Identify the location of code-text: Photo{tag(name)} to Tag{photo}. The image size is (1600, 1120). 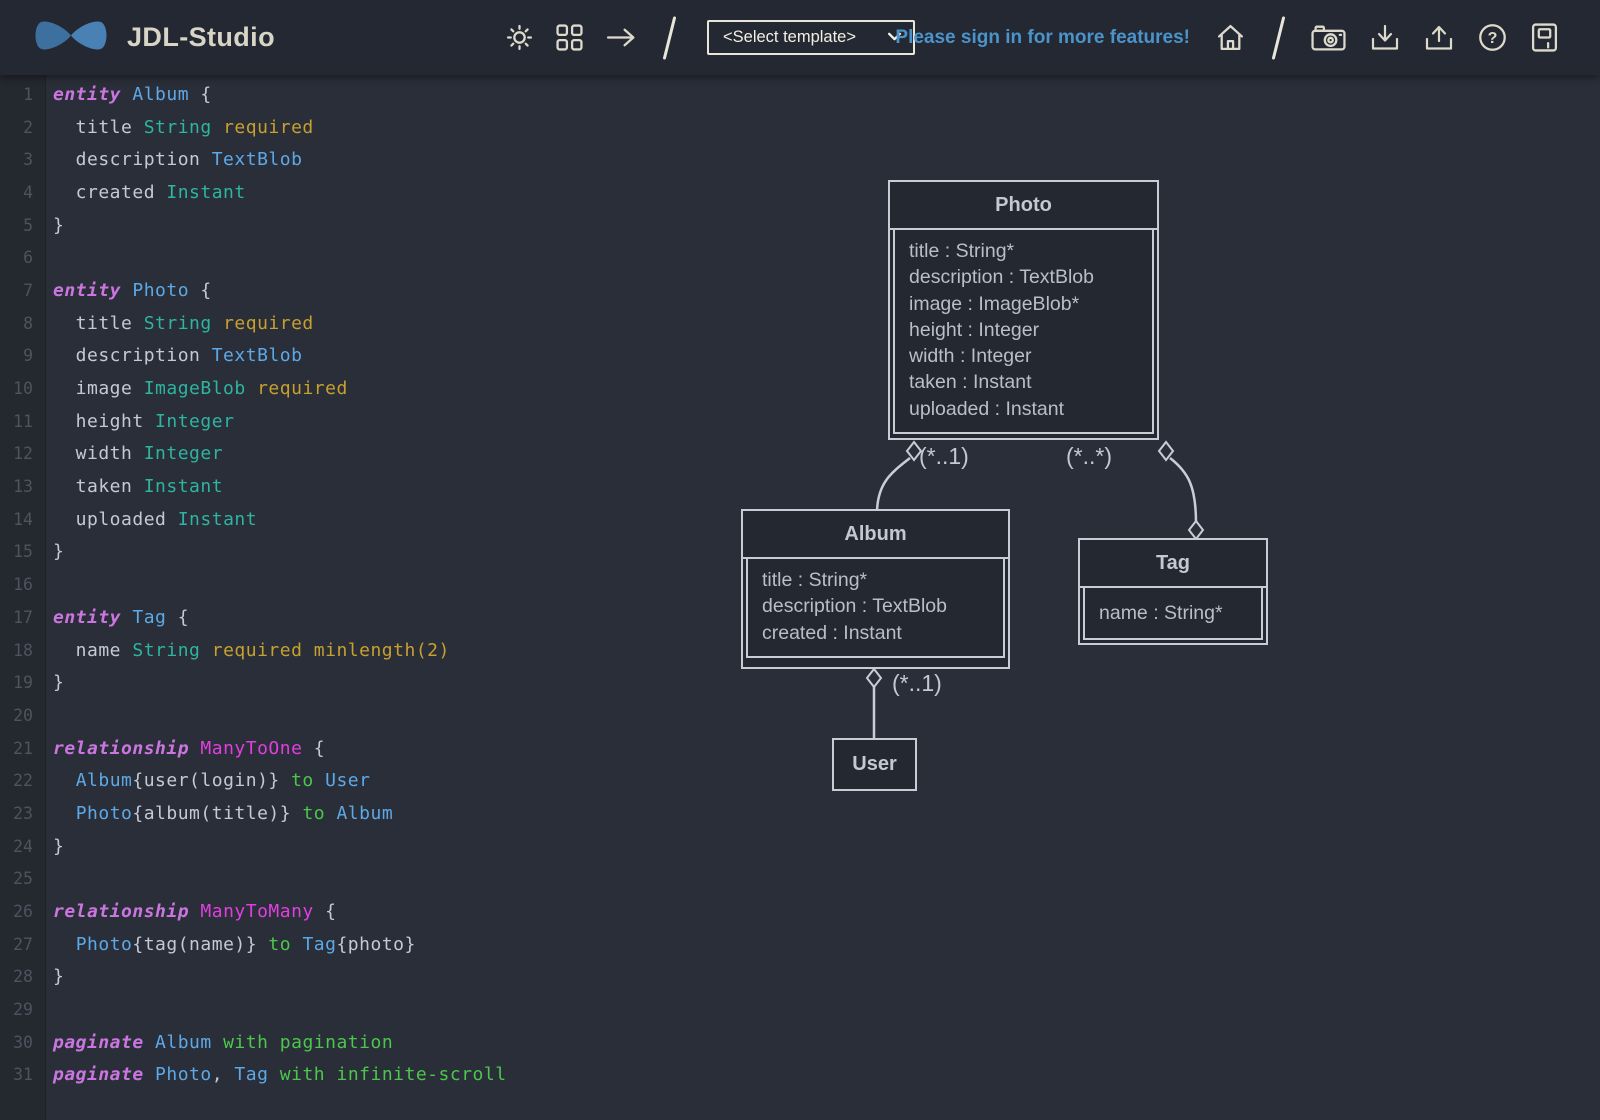
(231, 944).